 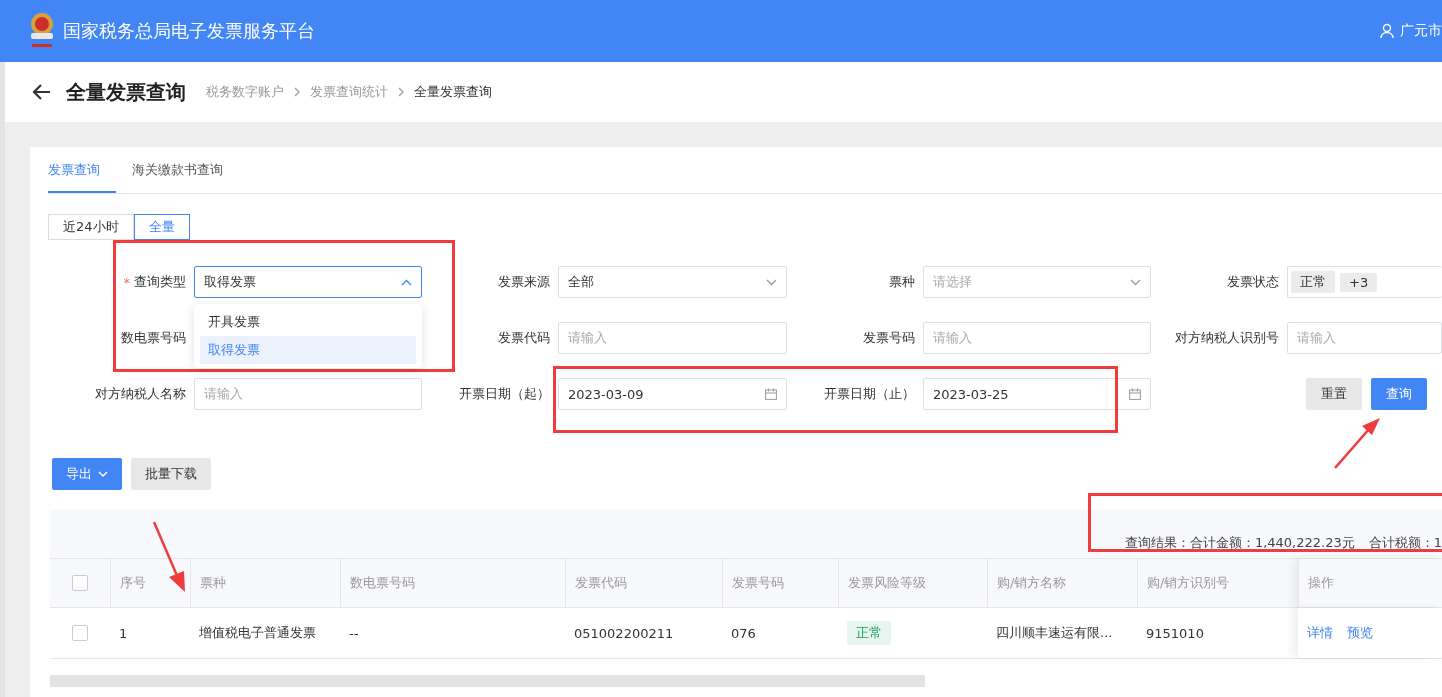 What do you see at coordinates (265, 583) in the screenshot?
I see `column-header: 票种` at bounding box center [265, 583].